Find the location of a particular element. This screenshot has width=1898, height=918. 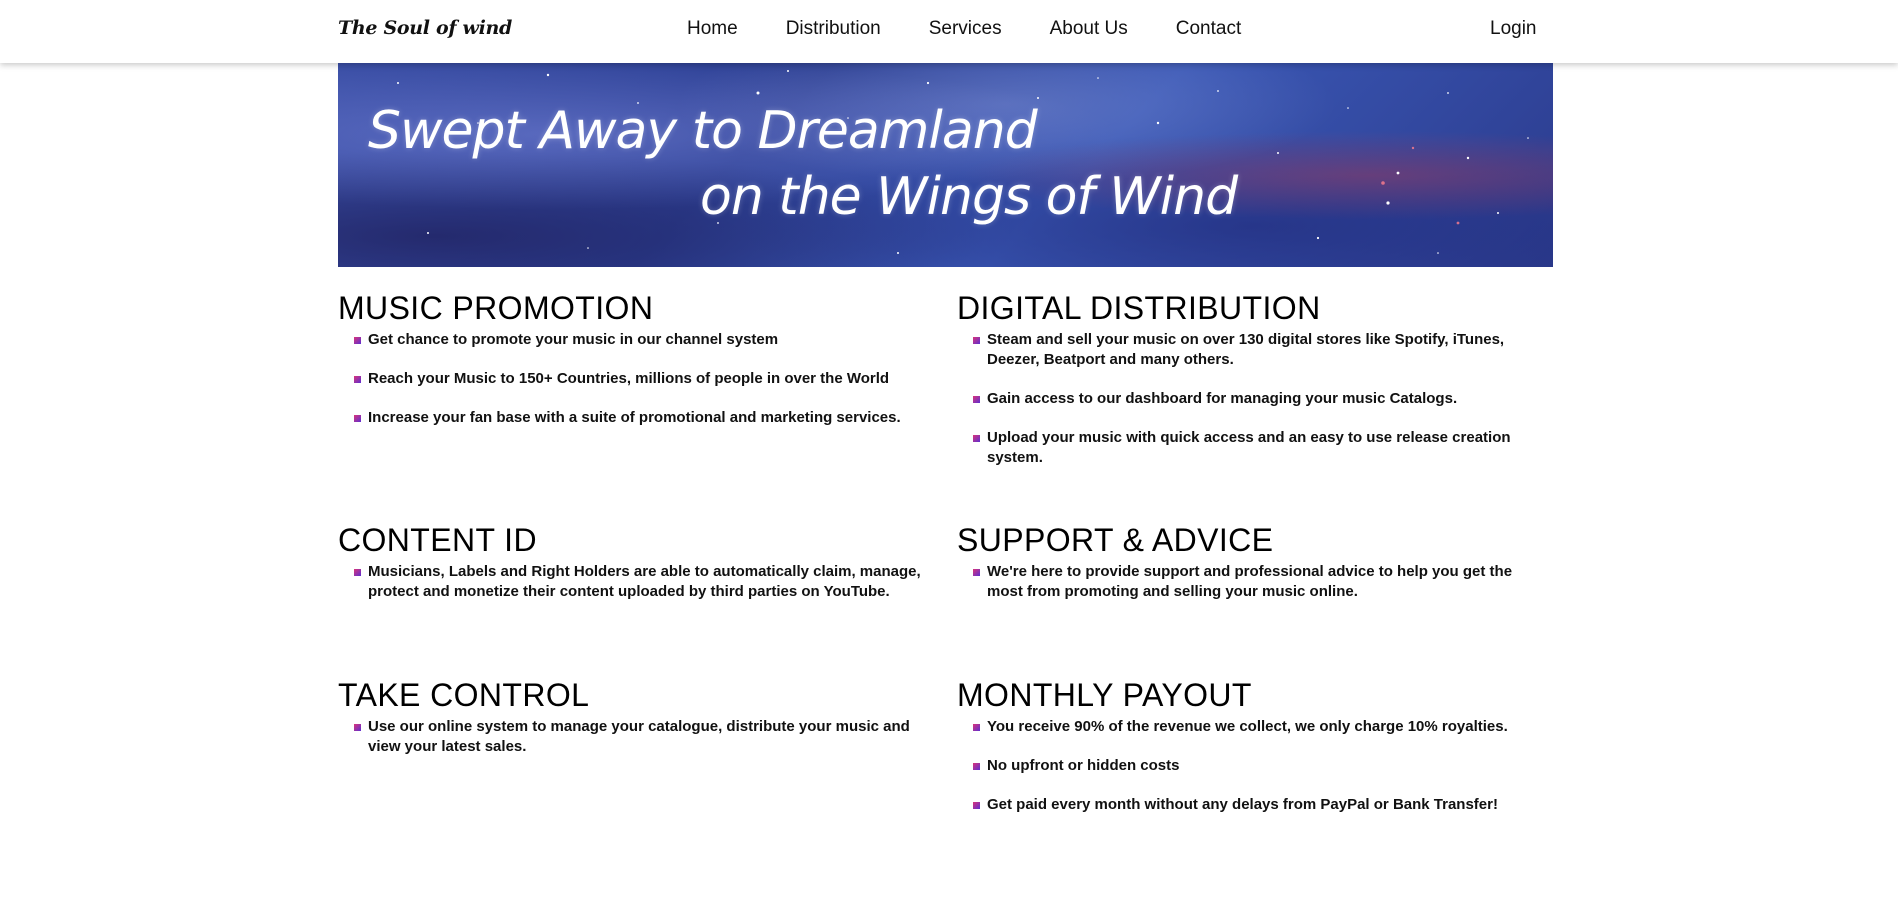

banner-headline-line1: Swept Away to Dreamland is located at coordinates (703, 131).